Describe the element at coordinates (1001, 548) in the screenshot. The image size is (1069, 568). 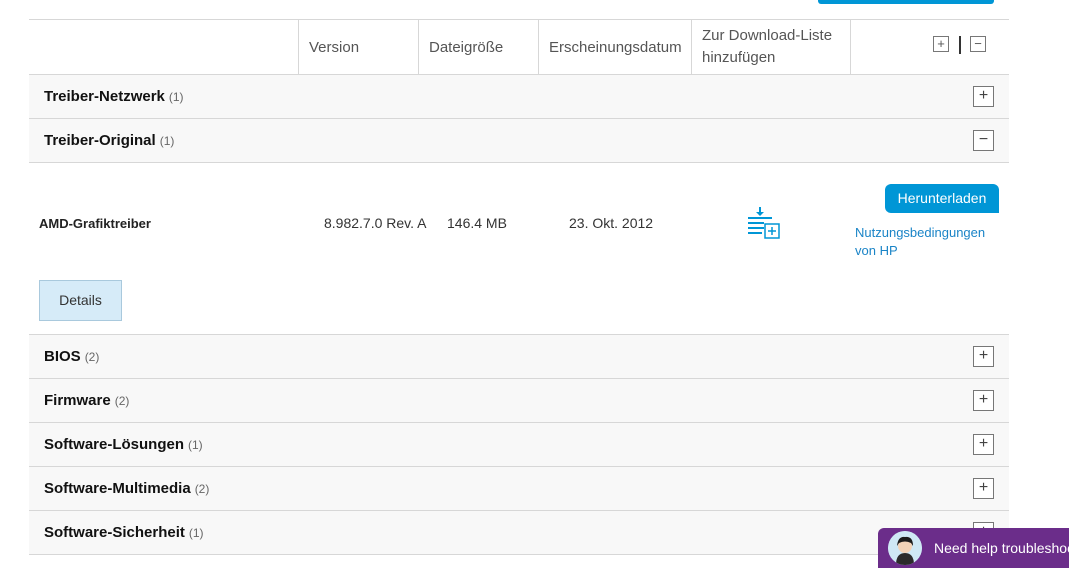
I see `help-label: Need help troubleshoo` at that location.